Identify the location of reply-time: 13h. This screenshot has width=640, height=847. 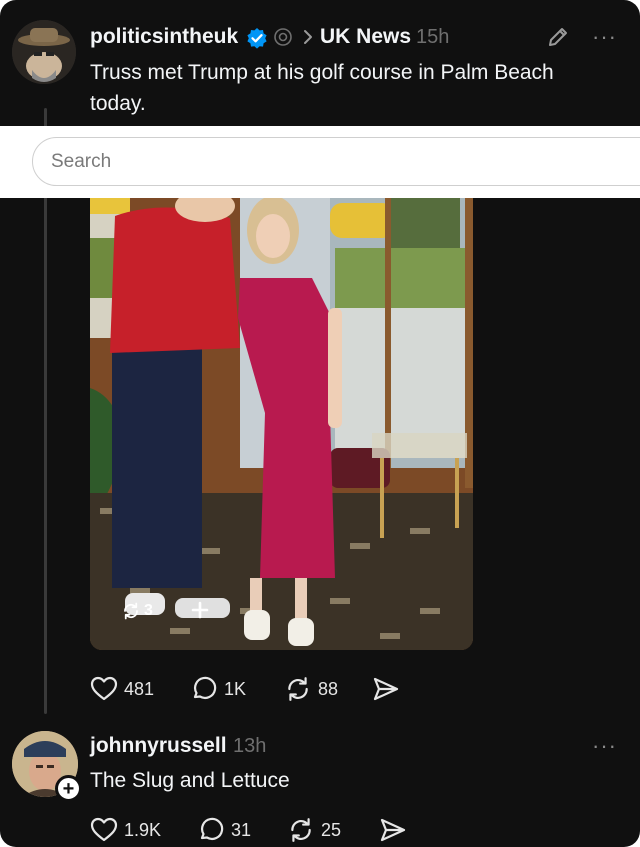
(250, 746).